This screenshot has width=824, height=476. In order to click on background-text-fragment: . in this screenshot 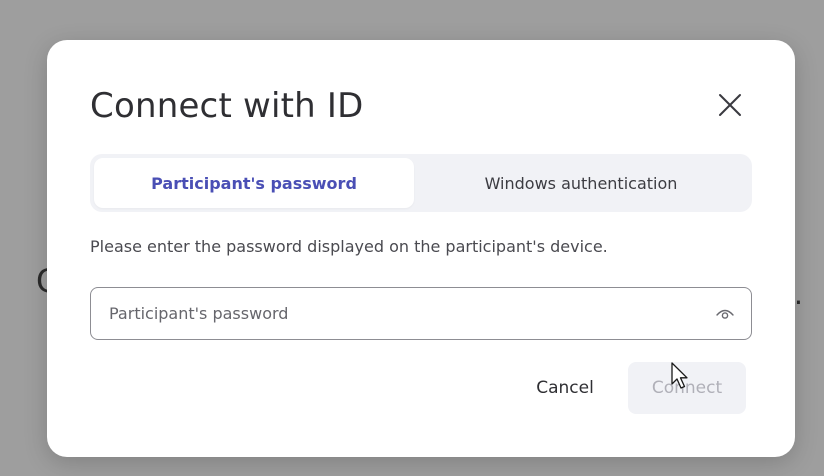, I will do `click(798, 294)`.